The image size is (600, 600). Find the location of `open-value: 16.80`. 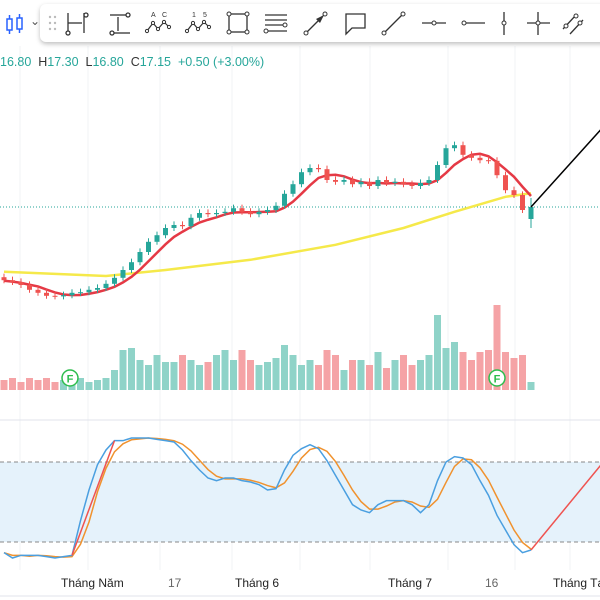

open-value: 16.80 is located at coordinates (16, 62).